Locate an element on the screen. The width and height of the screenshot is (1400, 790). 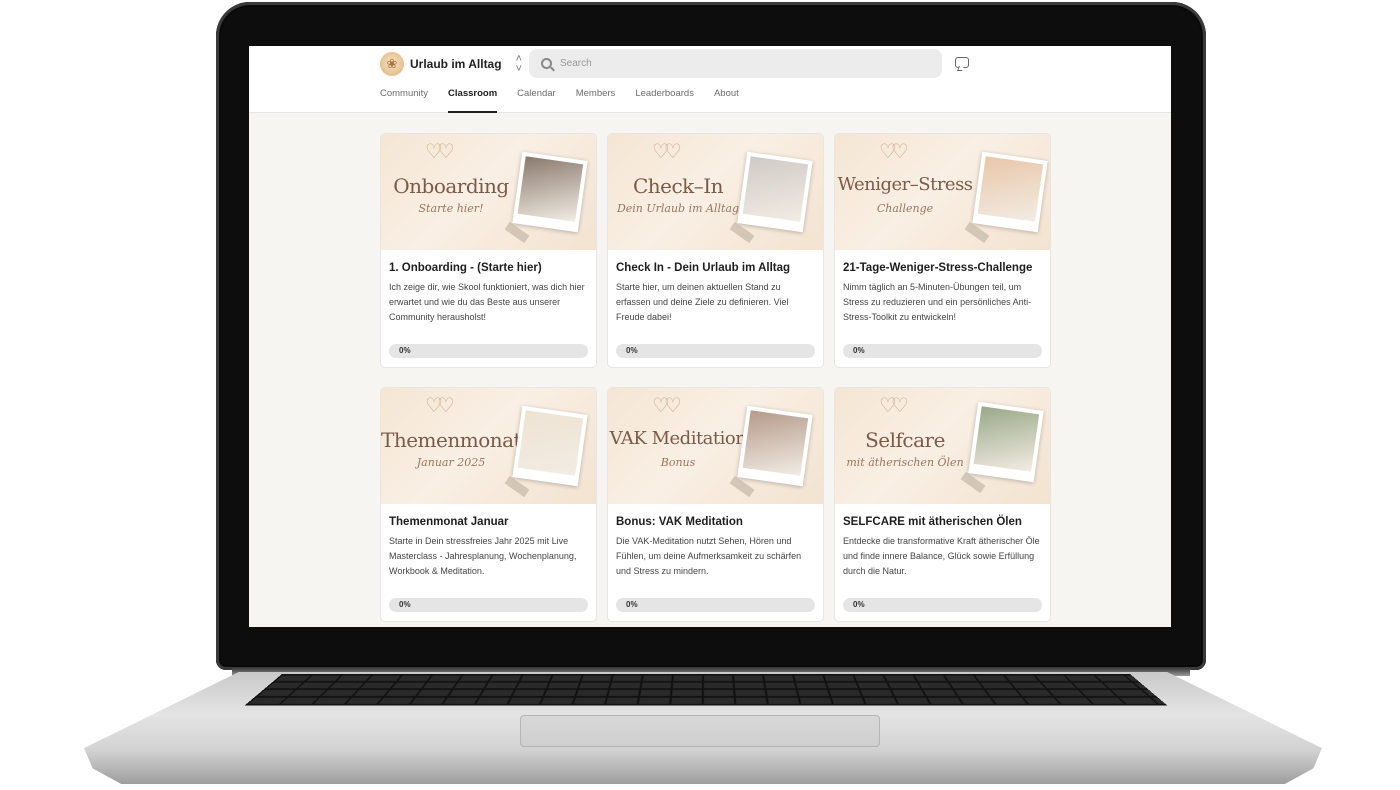
cover-subtitle: Starte hier! is located at coordinates (451, 208).